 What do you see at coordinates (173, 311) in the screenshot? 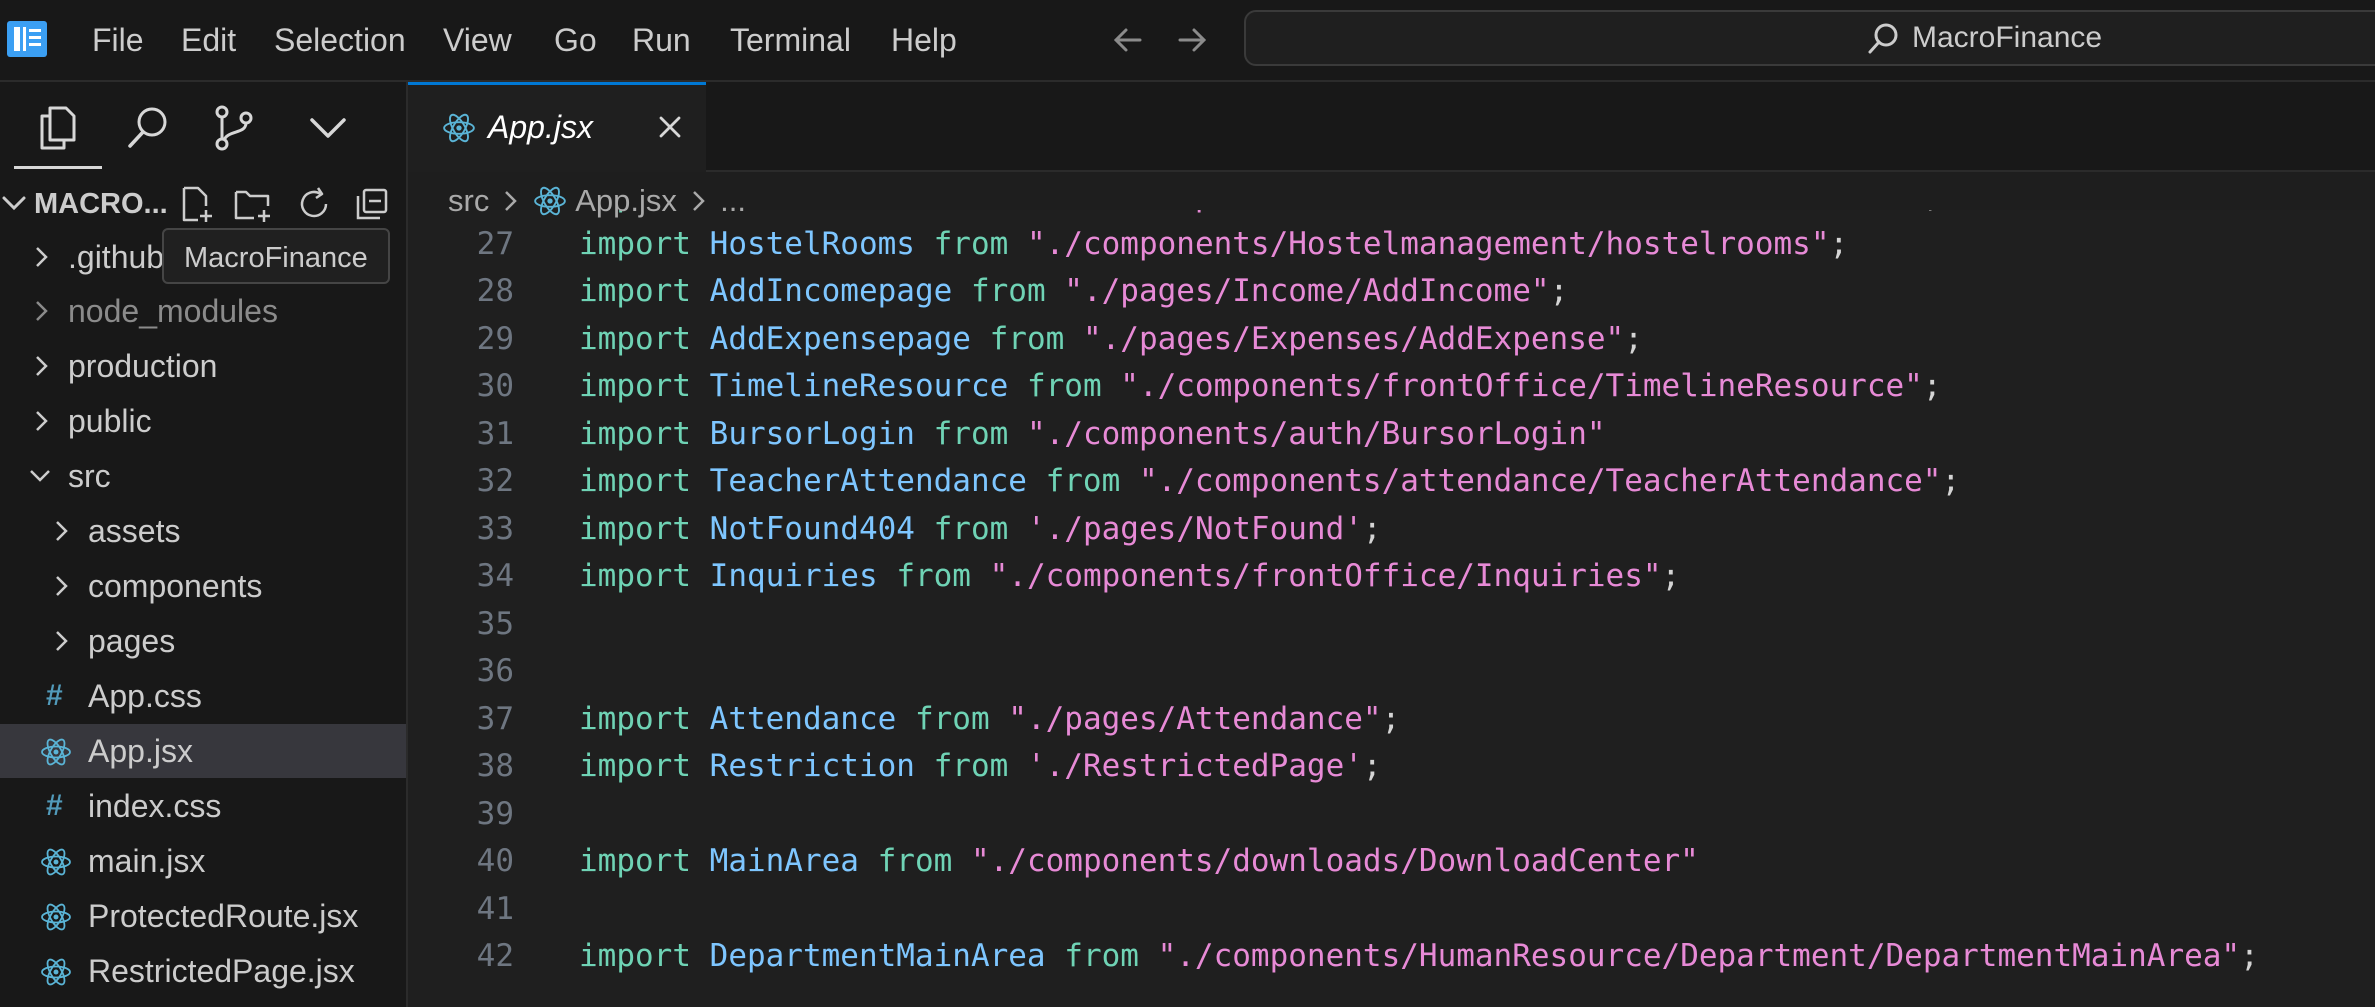
I see `tree-label: node_modules` at bounding box center [173, 311].